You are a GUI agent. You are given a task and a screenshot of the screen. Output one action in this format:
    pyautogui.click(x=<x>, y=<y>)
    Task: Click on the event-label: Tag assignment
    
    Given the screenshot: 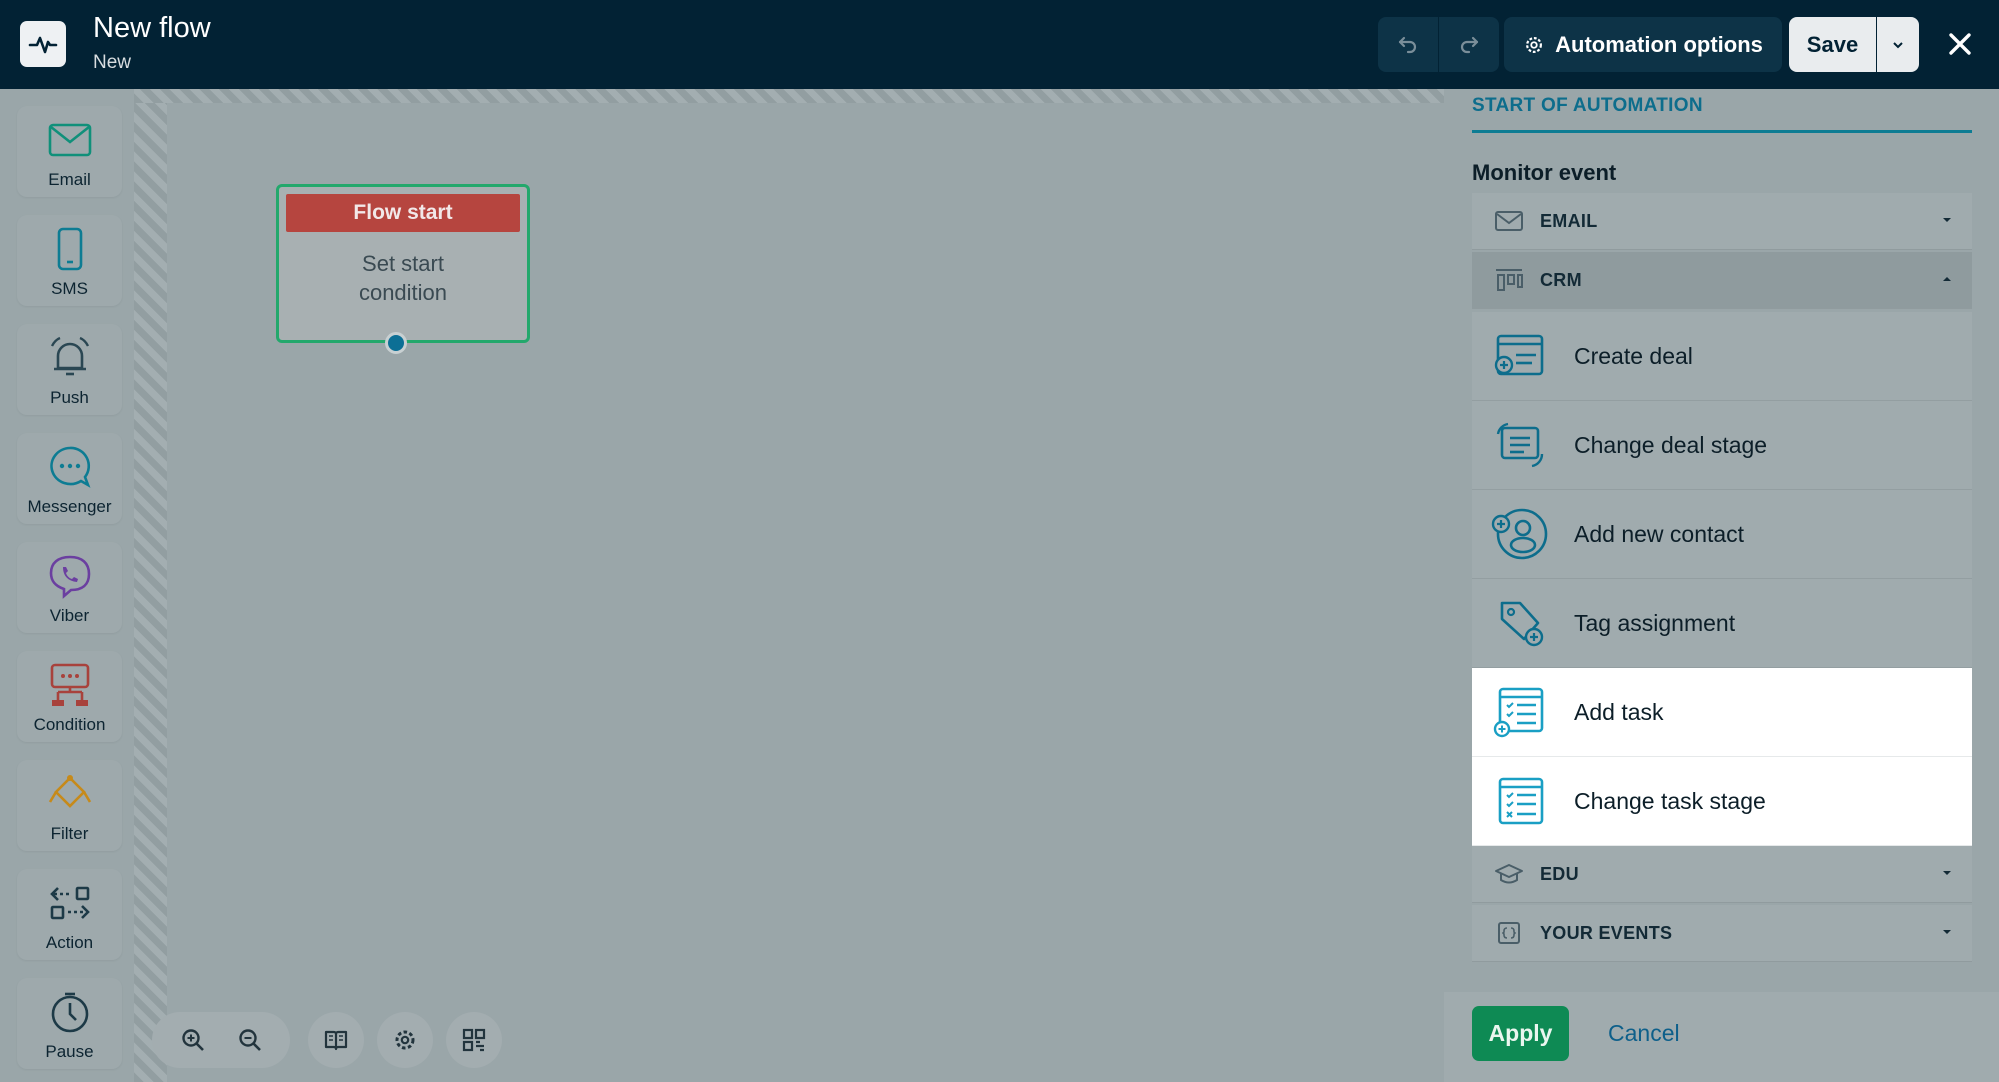 What is the action you would take?
    pyautogui.click(x=1655, y=622)
    